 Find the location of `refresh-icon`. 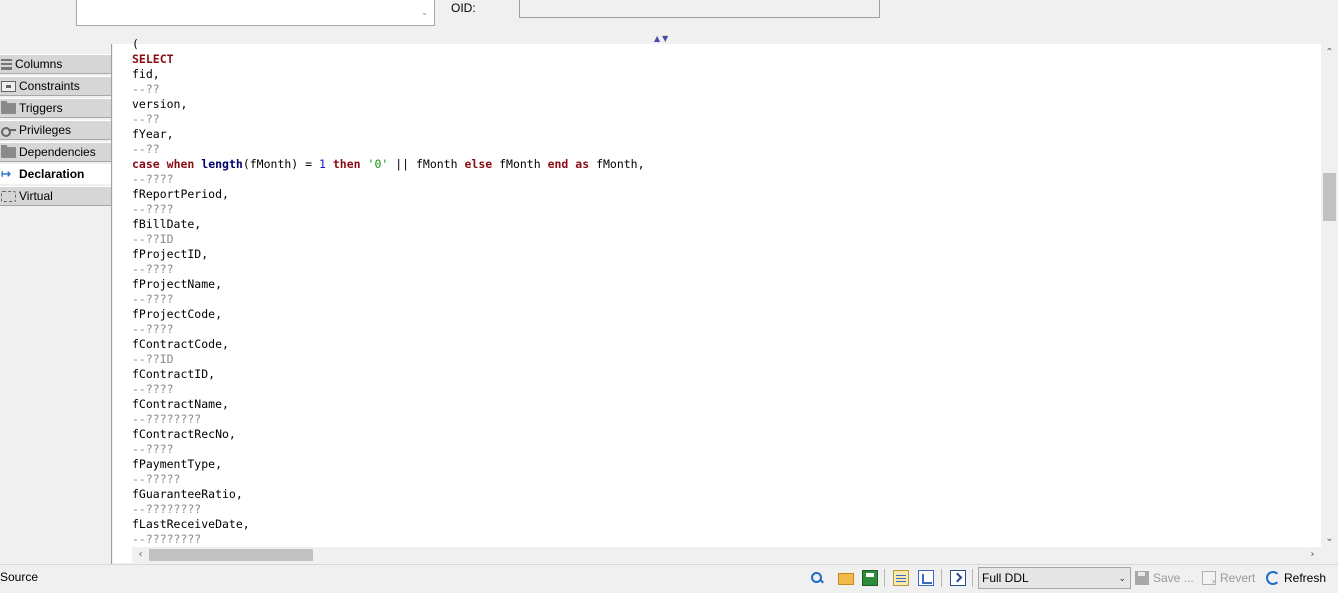

refresh-icon is located at coordinates (1273, 578).